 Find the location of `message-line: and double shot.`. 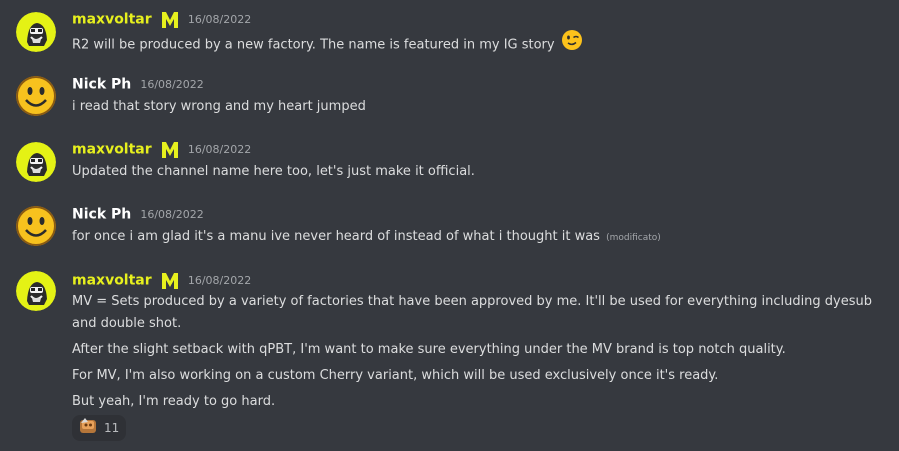

message-line: and double shot. is located at coordinates (127, 323).